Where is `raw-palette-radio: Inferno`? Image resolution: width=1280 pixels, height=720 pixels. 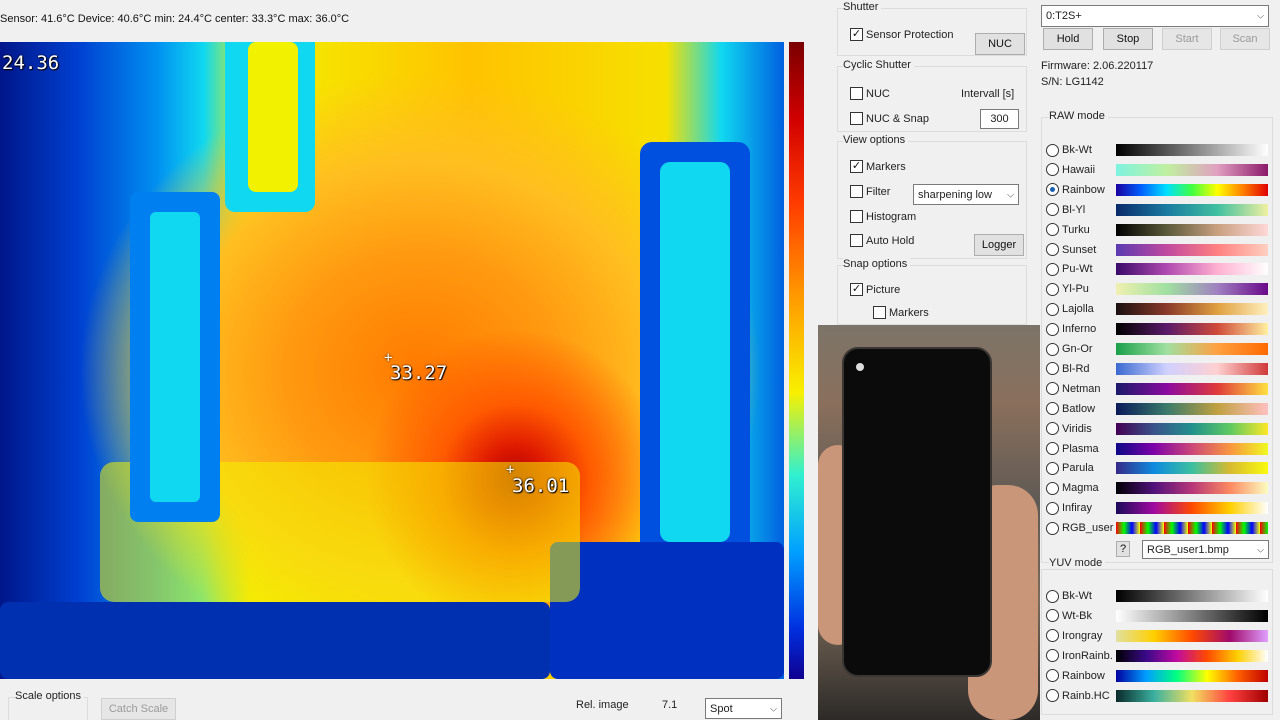
raw-palette-radio: Inferno is located at coordinates (1081, 329).